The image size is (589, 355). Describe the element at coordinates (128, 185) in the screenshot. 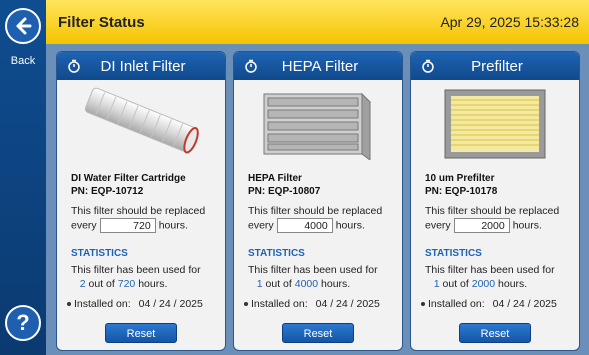

I see `filter-name: DI Water Filter Cartridge PN: EQP-10712` at that location.